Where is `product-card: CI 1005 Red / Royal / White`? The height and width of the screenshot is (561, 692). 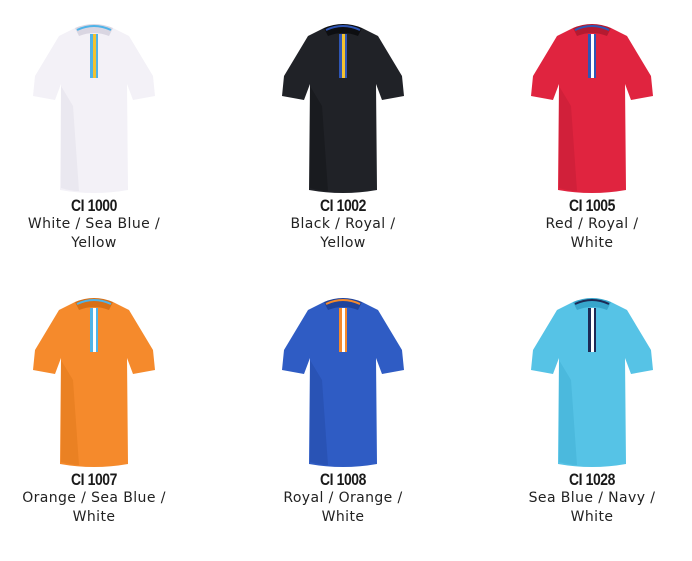 product-card: CI 1005 Red / Royal / White is located at coordinates (592, 134).